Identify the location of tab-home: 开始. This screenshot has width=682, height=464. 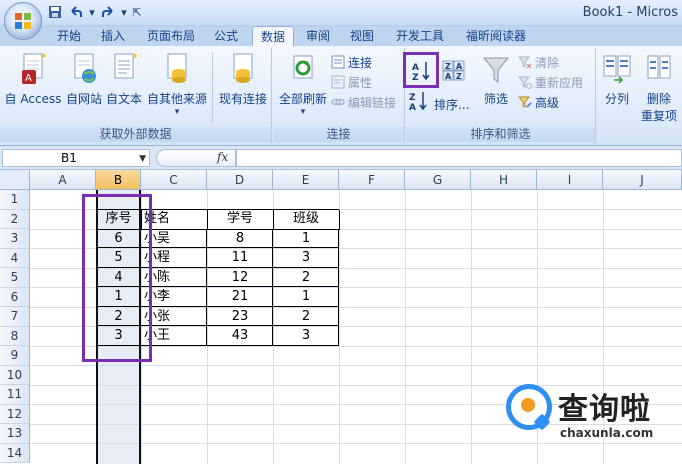
(69, 36).